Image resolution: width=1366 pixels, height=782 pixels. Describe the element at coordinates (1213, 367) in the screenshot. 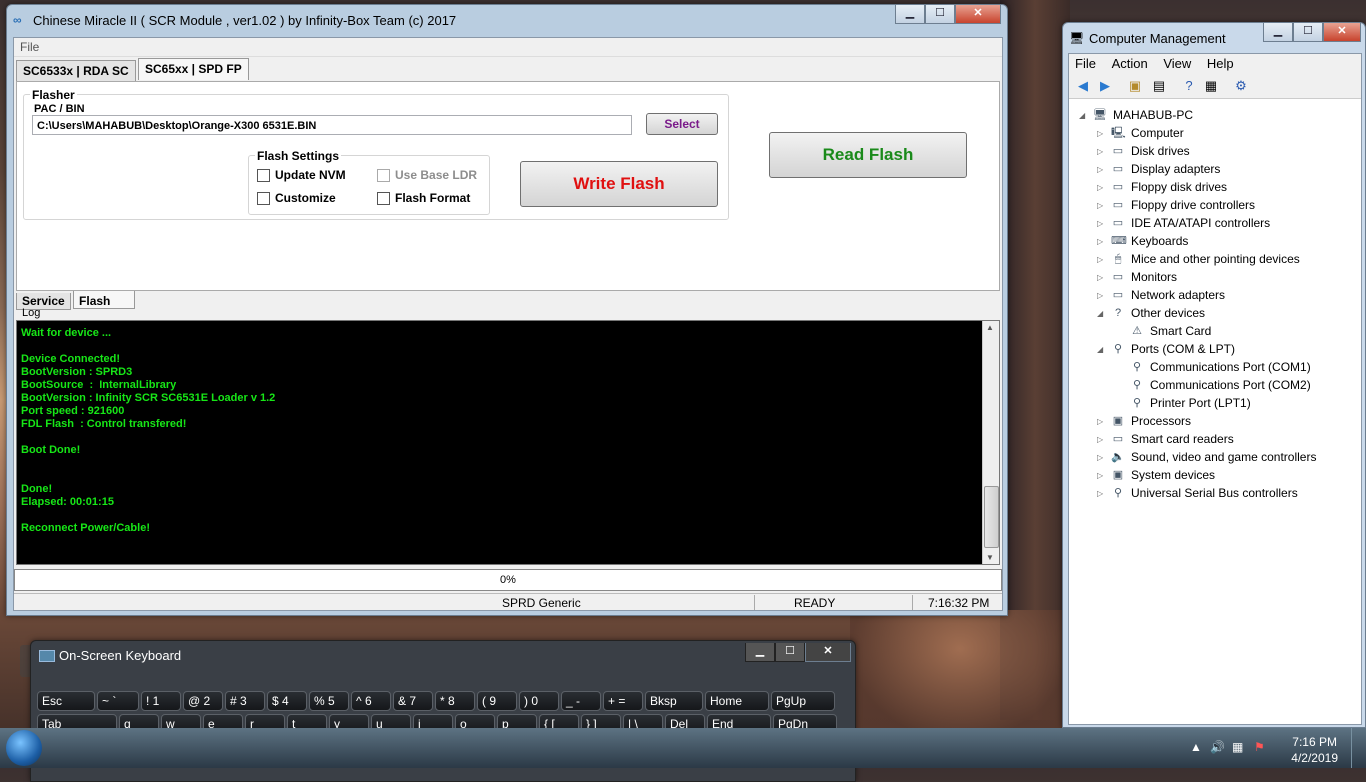

I see `tree-item: ⚲ Communications Port (COM1)` at that location.